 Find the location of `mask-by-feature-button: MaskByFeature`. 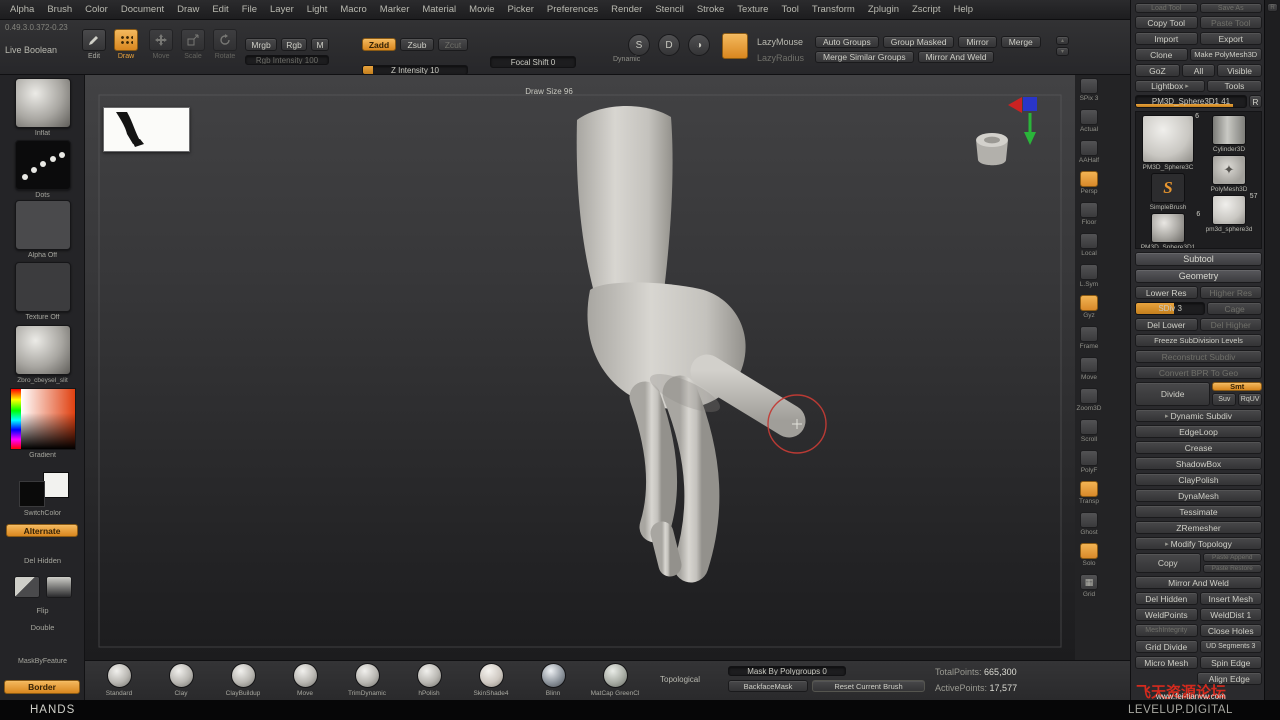

mask-by-feature-button: MaskByFeature is located at coordinates (42, 660).